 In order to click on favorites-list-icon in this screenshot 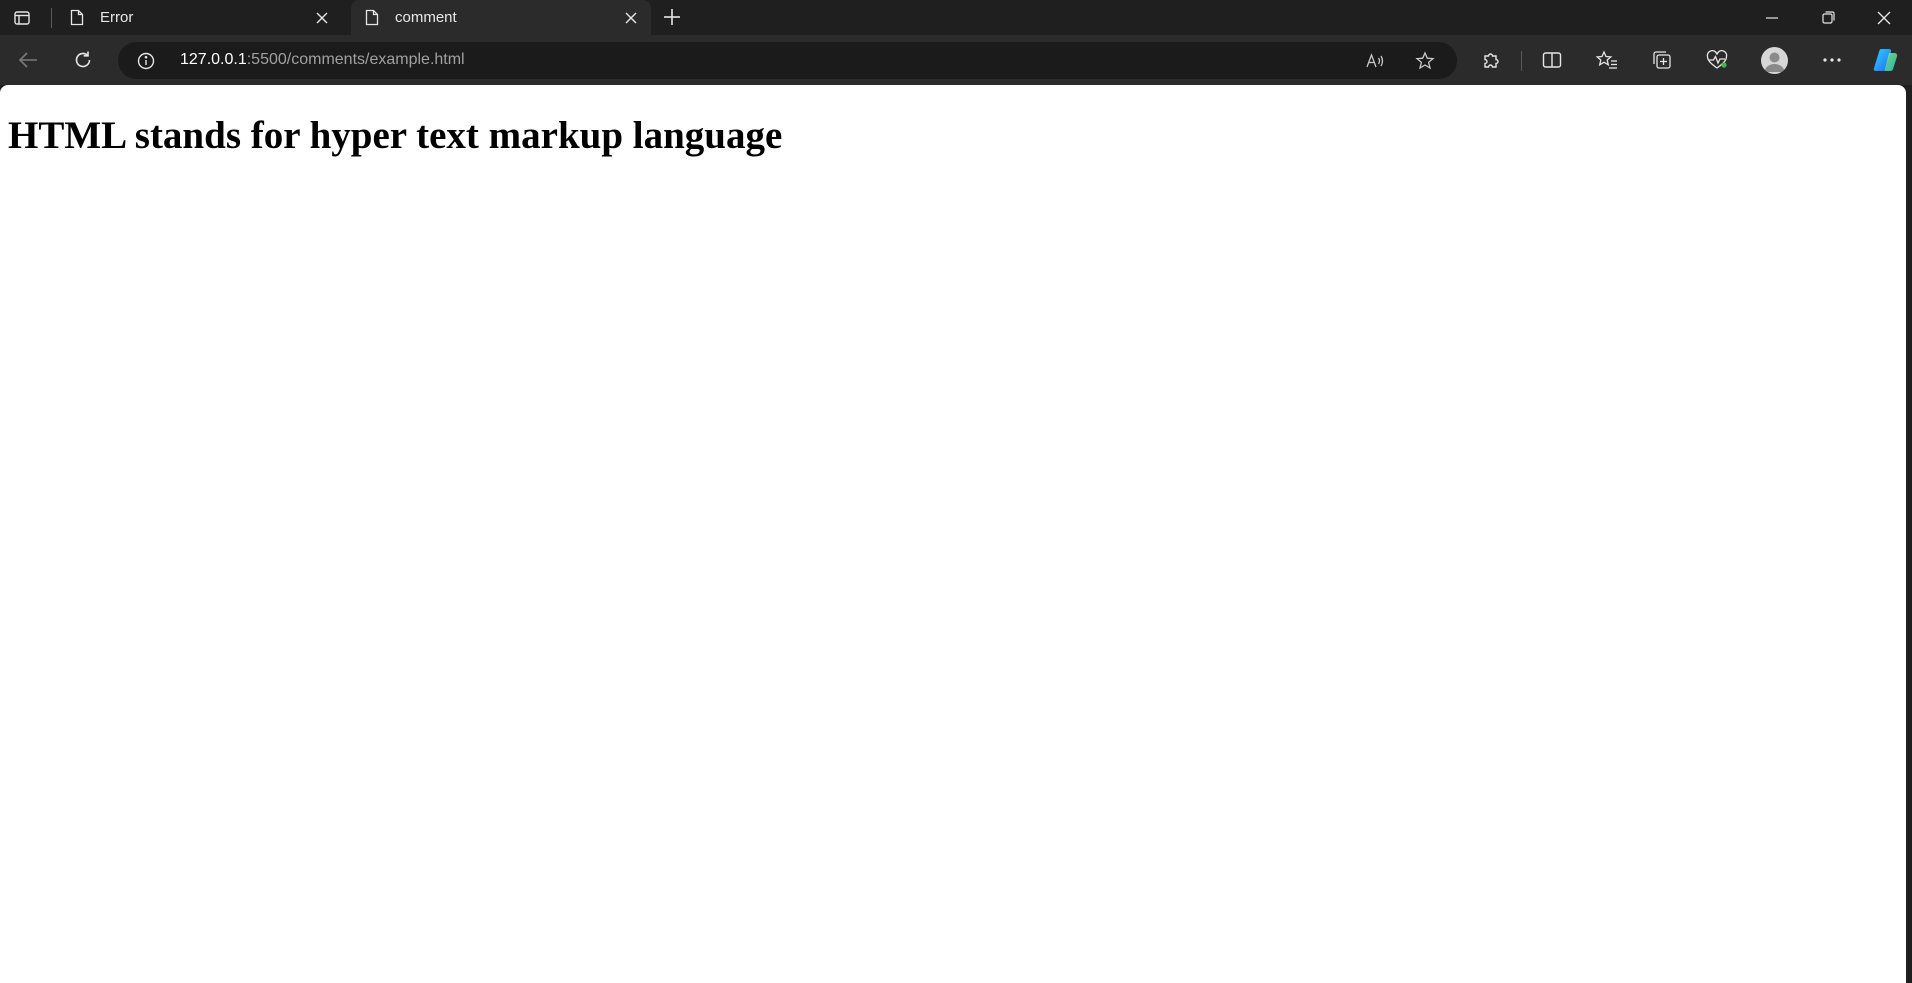, I will do `click(1607, 60)`.